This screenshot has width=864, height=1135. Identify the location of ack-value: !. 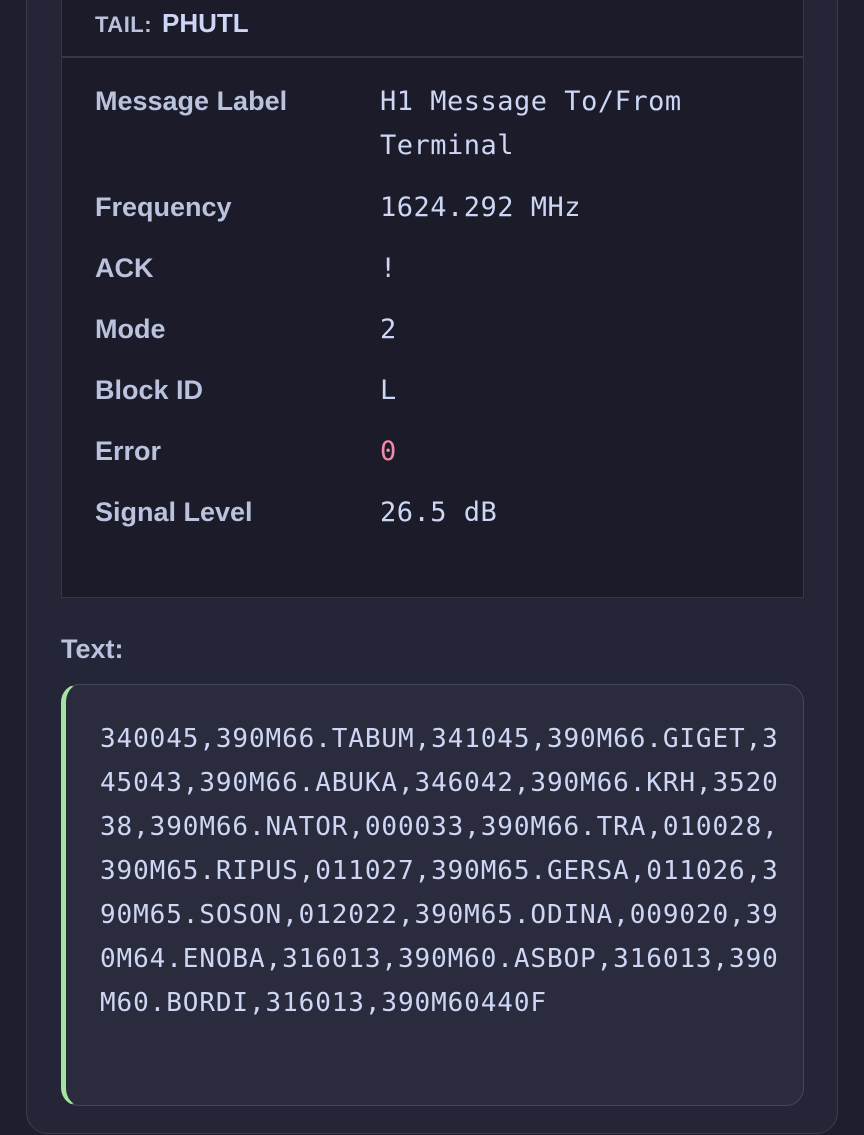
(388, 268).